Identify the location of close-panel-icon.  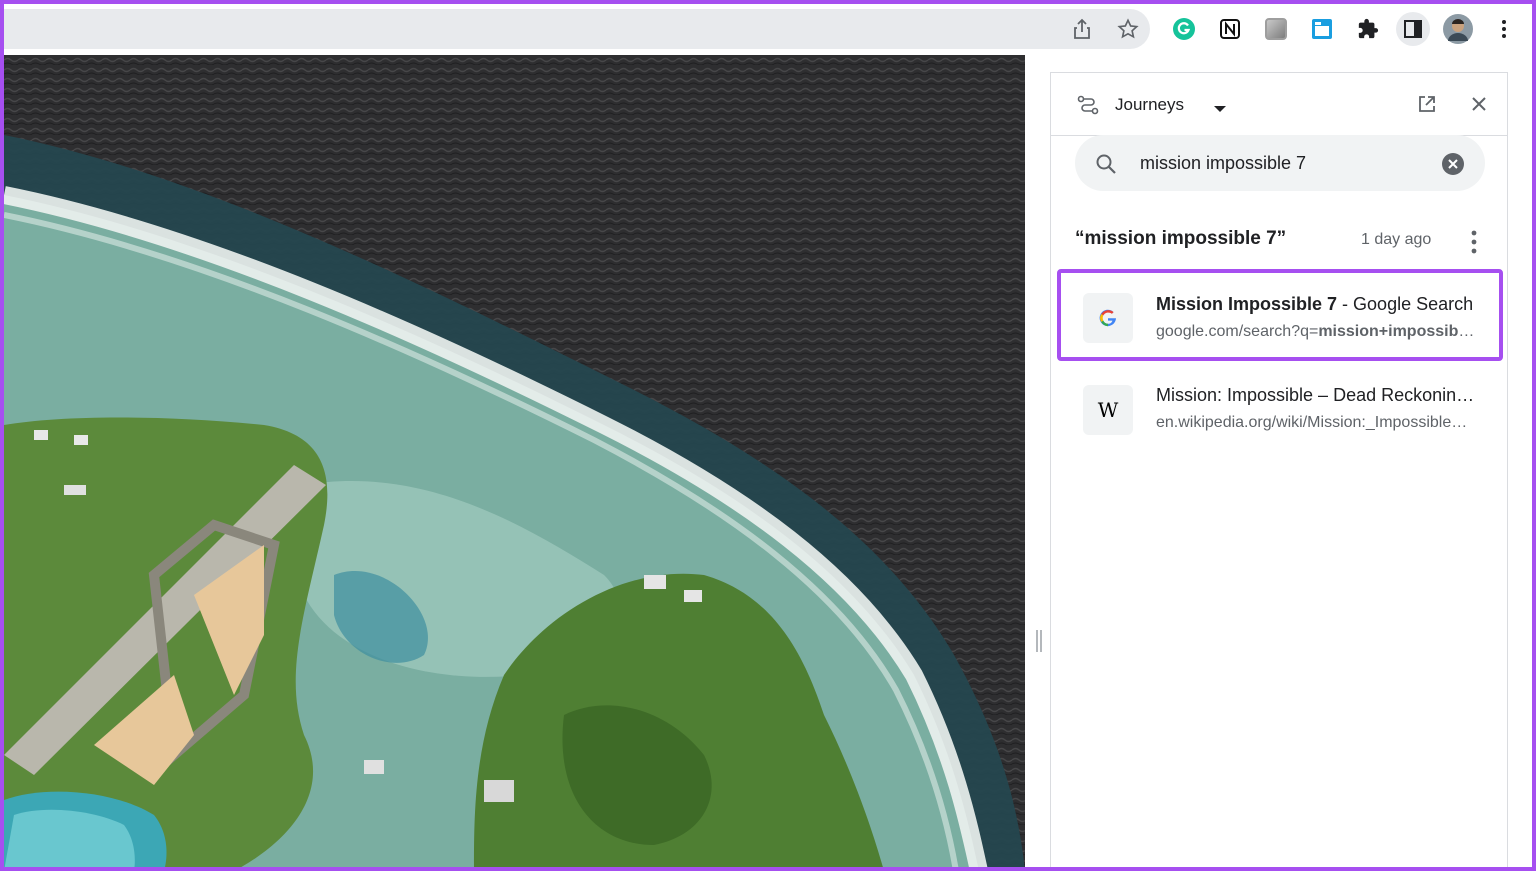
(1479, 106).